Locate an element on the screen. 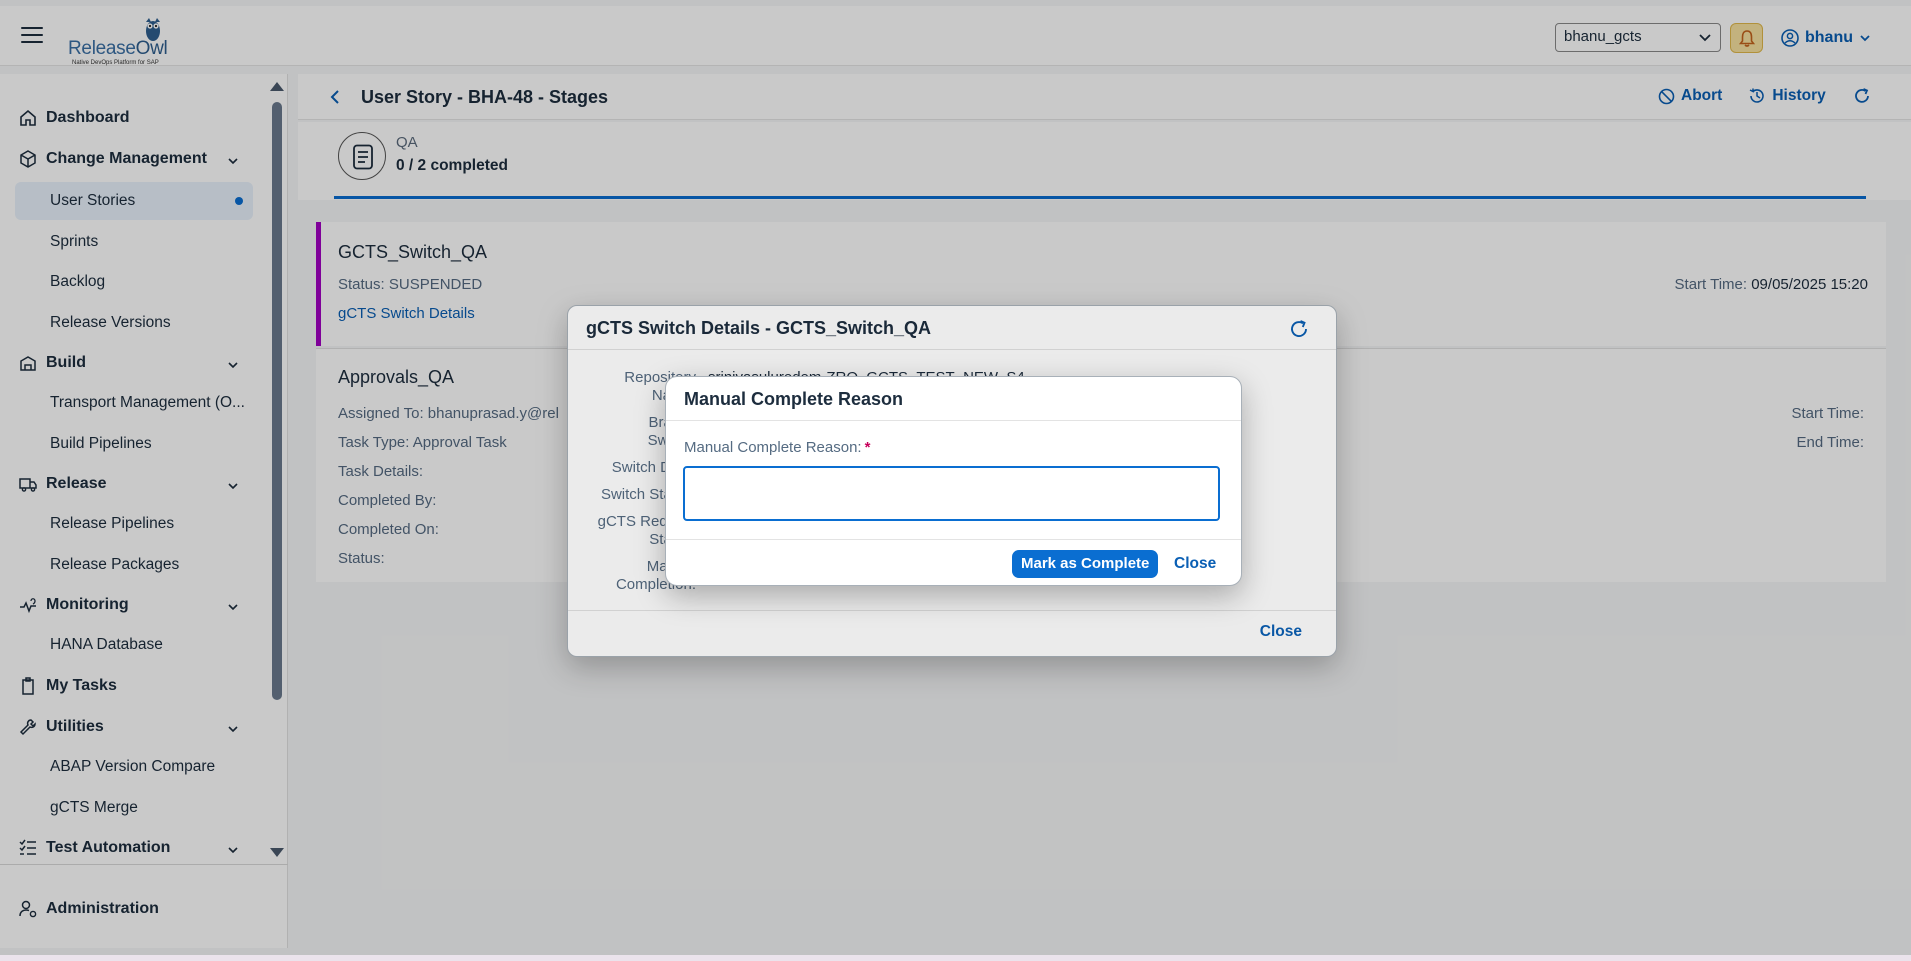 This screenshot has height=961, width=1911. reason-field-label: Manual Complete Reason: * is located at coordinates (777, 447).